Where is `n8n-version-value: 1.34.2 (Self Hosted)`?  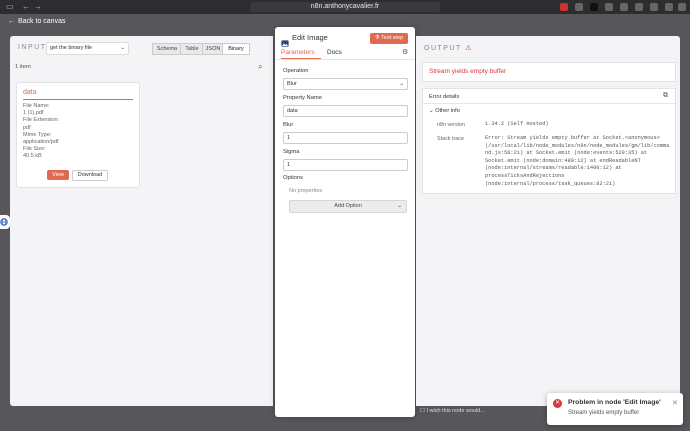
n8n-version-value: 1.34.2 (Self Hosted) is located at coordinates (517, 124).